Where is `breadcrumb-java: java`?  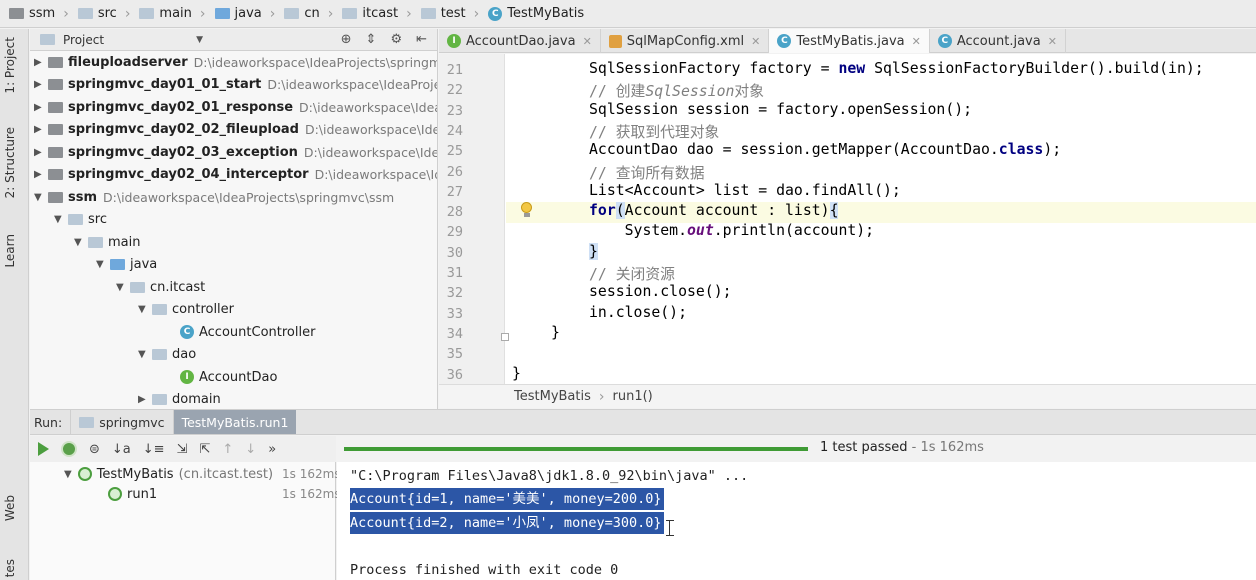
breadcrumb-java: java is located at coordinates (238, 14).